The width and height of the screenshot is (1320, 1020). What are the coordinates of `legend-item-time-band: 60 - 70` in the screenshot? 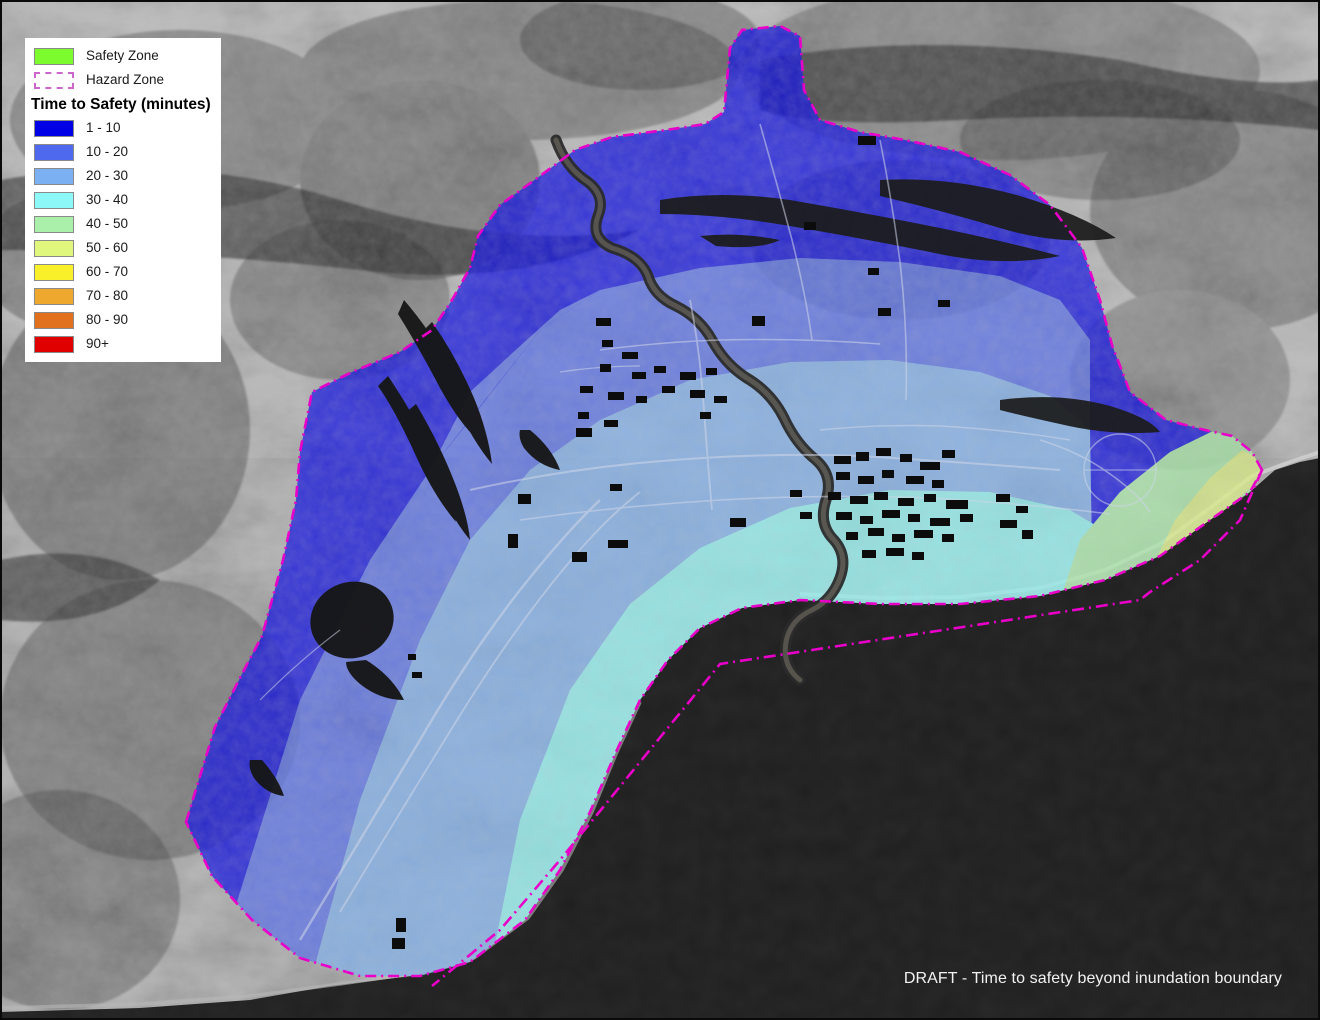 It's located at (123, 272).